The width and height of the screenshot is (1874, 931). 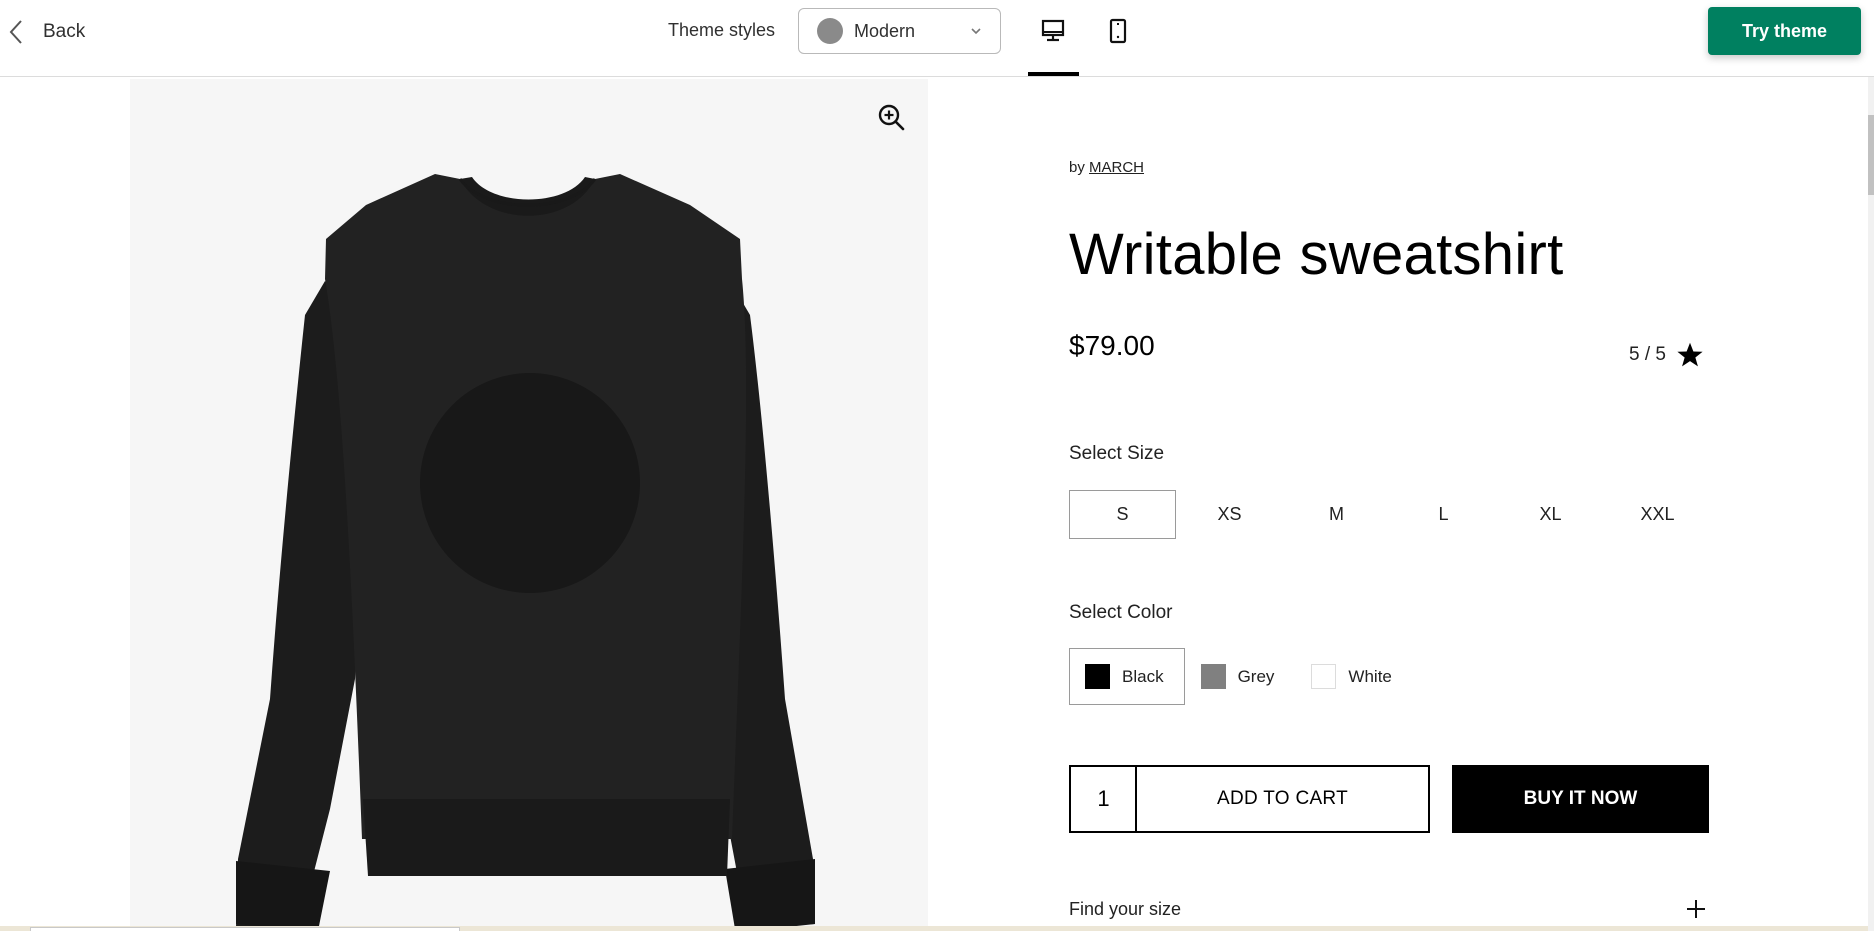 I want to click on color-option-grey: Grey, so click(x=1240, y=676).